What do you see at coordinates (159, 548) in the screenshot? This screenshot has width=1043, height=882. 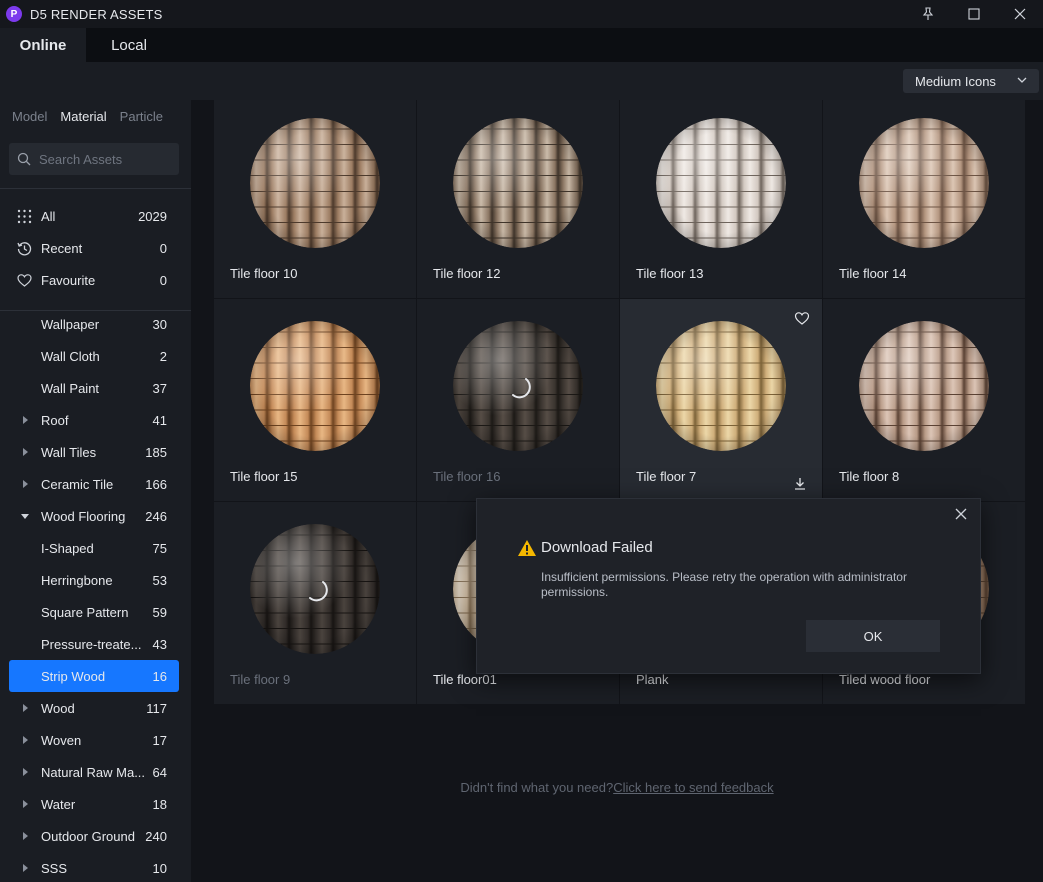 I see `tree-item-count: 75` at bounding box center [159, 548].